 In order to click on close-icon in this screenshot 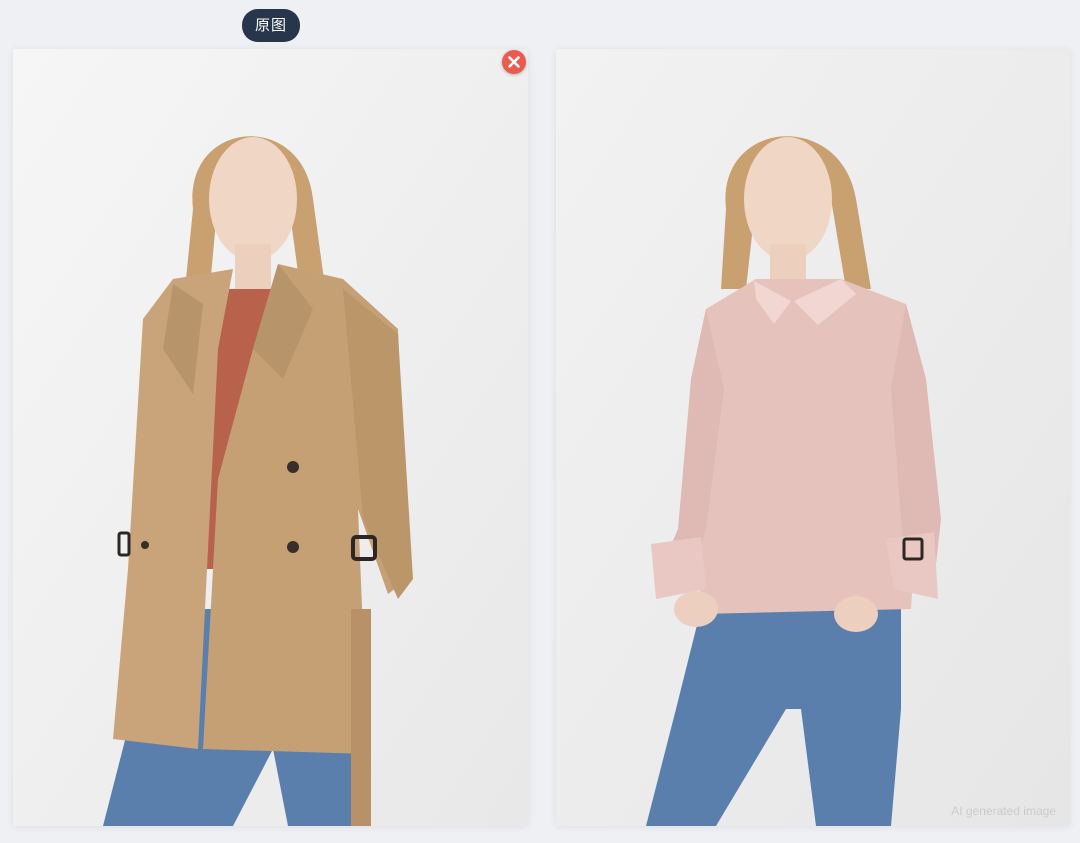, I will do `click(514, 62)`.